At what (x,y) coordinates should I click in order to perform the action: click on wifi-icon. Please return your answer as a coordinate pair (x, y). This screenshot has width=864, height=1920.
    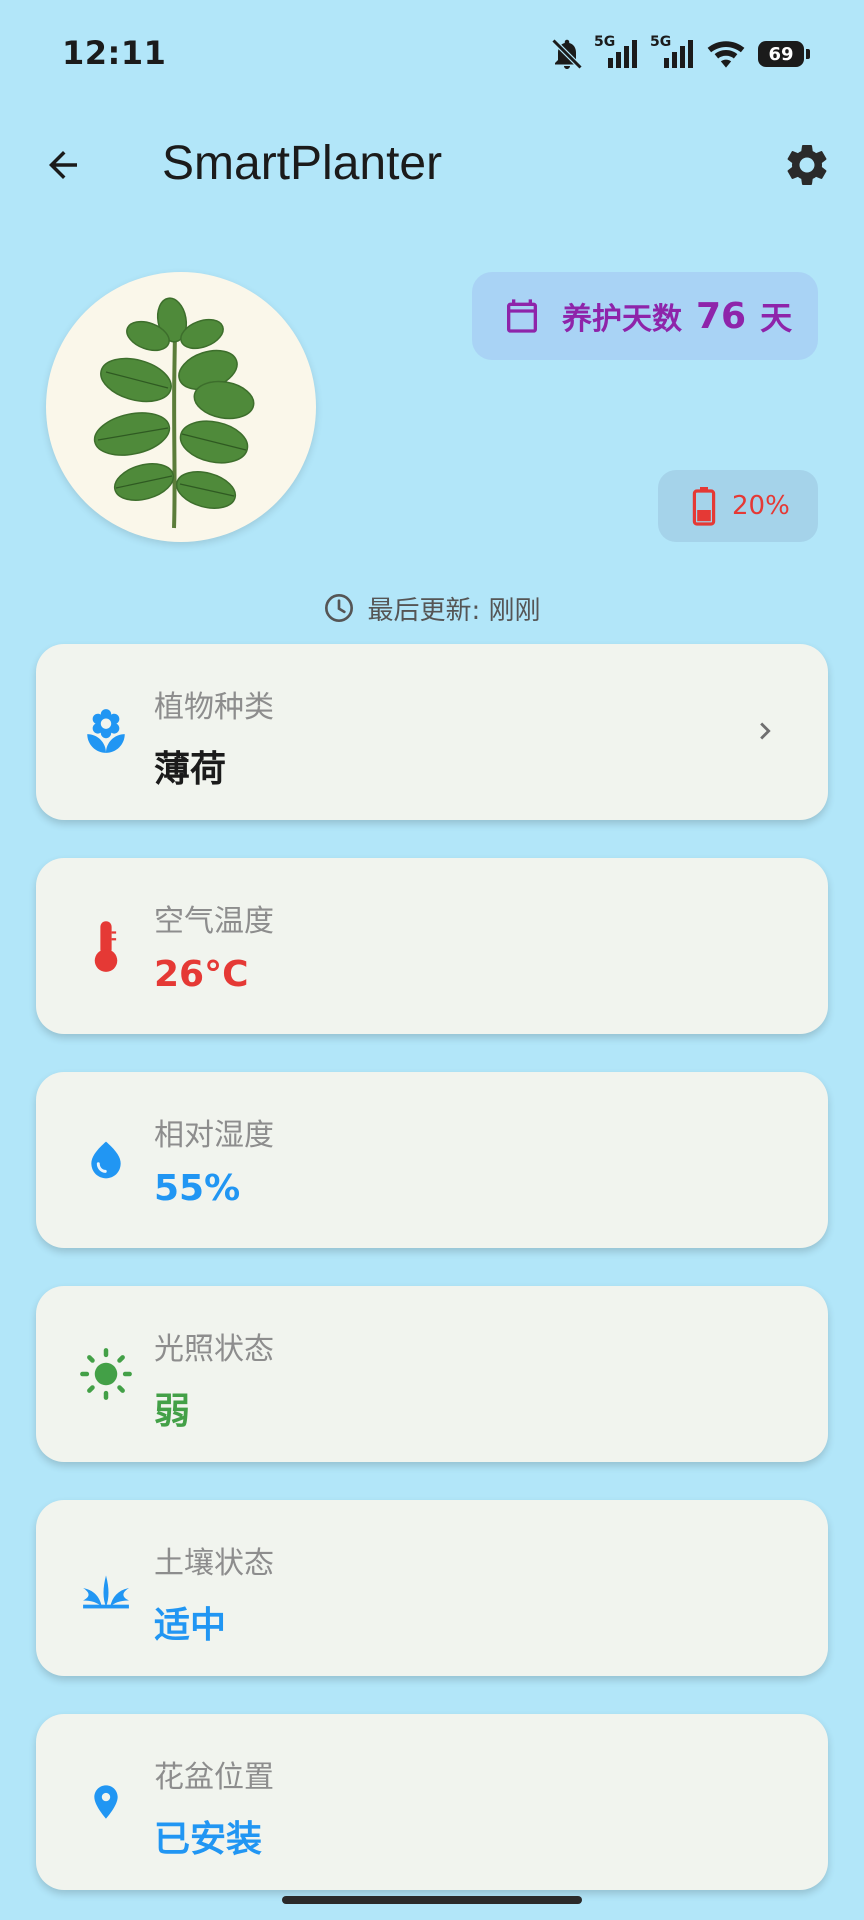
    Looking at the image, I should click on (726, 54).